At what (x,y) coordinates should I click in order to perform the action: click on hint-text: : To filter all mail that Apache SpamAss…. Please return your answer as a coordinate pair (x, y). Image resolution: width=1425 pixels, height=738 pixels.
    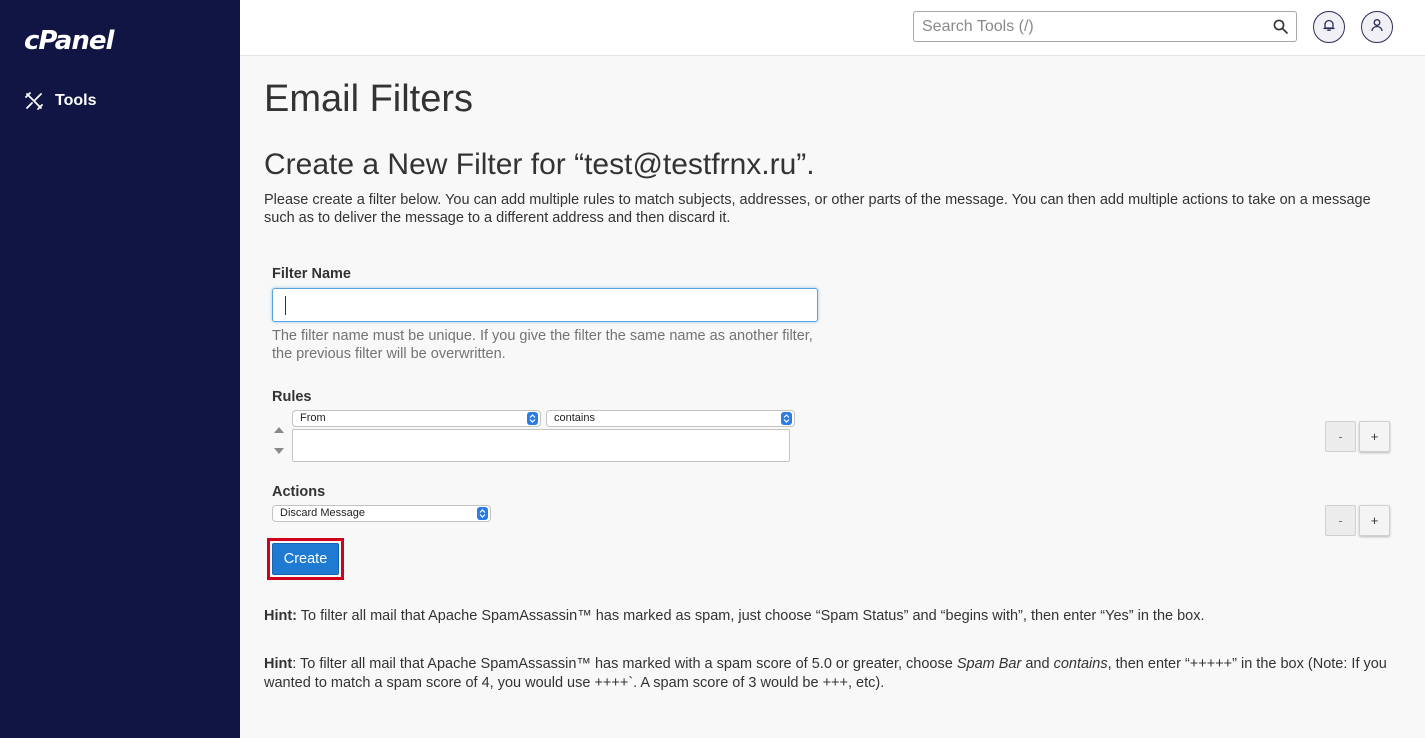
    Looking at the image, I should click on (624, 664).